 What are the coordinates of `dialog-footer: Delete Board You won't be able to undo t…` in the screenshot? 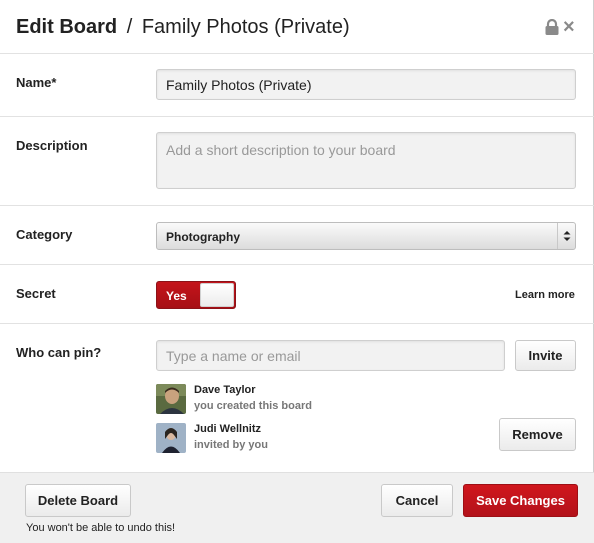 It's located at (297, 507).